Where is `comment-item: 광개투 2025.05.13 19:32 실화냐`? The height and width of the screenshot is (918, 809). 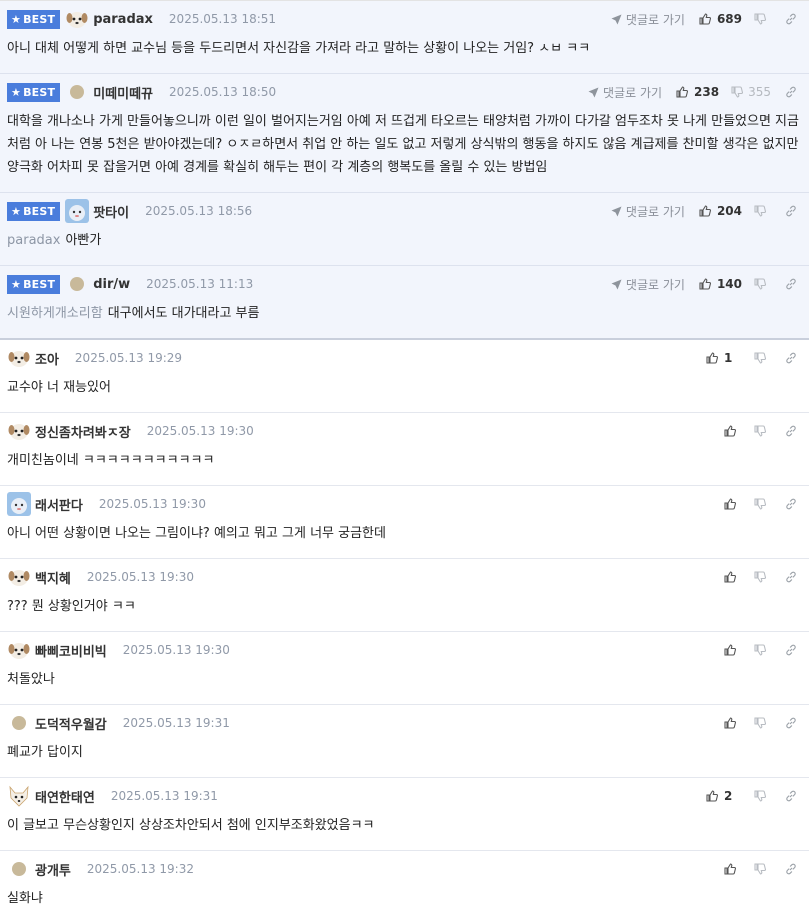 comment-item: 광개투 2025.05.13 19:32 실화냐 is located at coordinates (404, 884).